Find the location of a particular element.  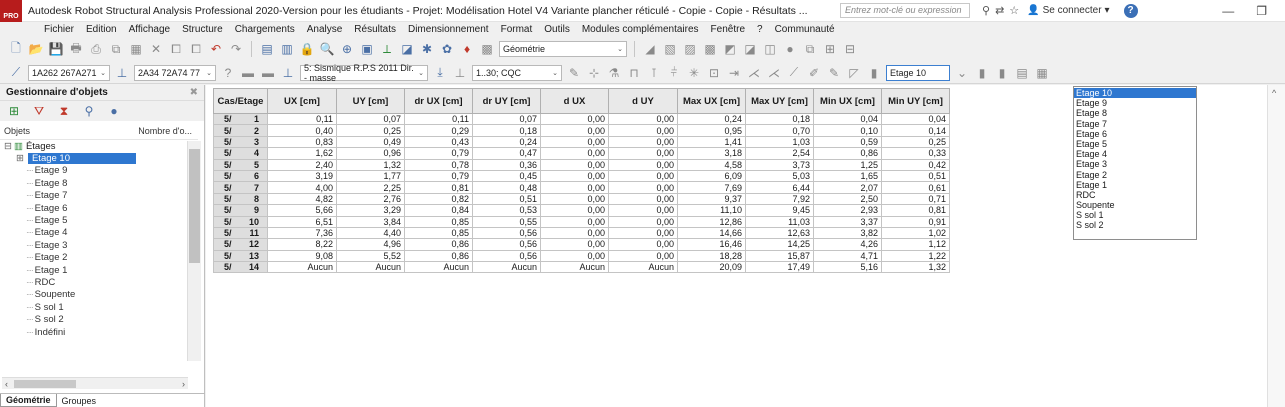

table-cell: 0,33 is located at coordinates (915, 153).